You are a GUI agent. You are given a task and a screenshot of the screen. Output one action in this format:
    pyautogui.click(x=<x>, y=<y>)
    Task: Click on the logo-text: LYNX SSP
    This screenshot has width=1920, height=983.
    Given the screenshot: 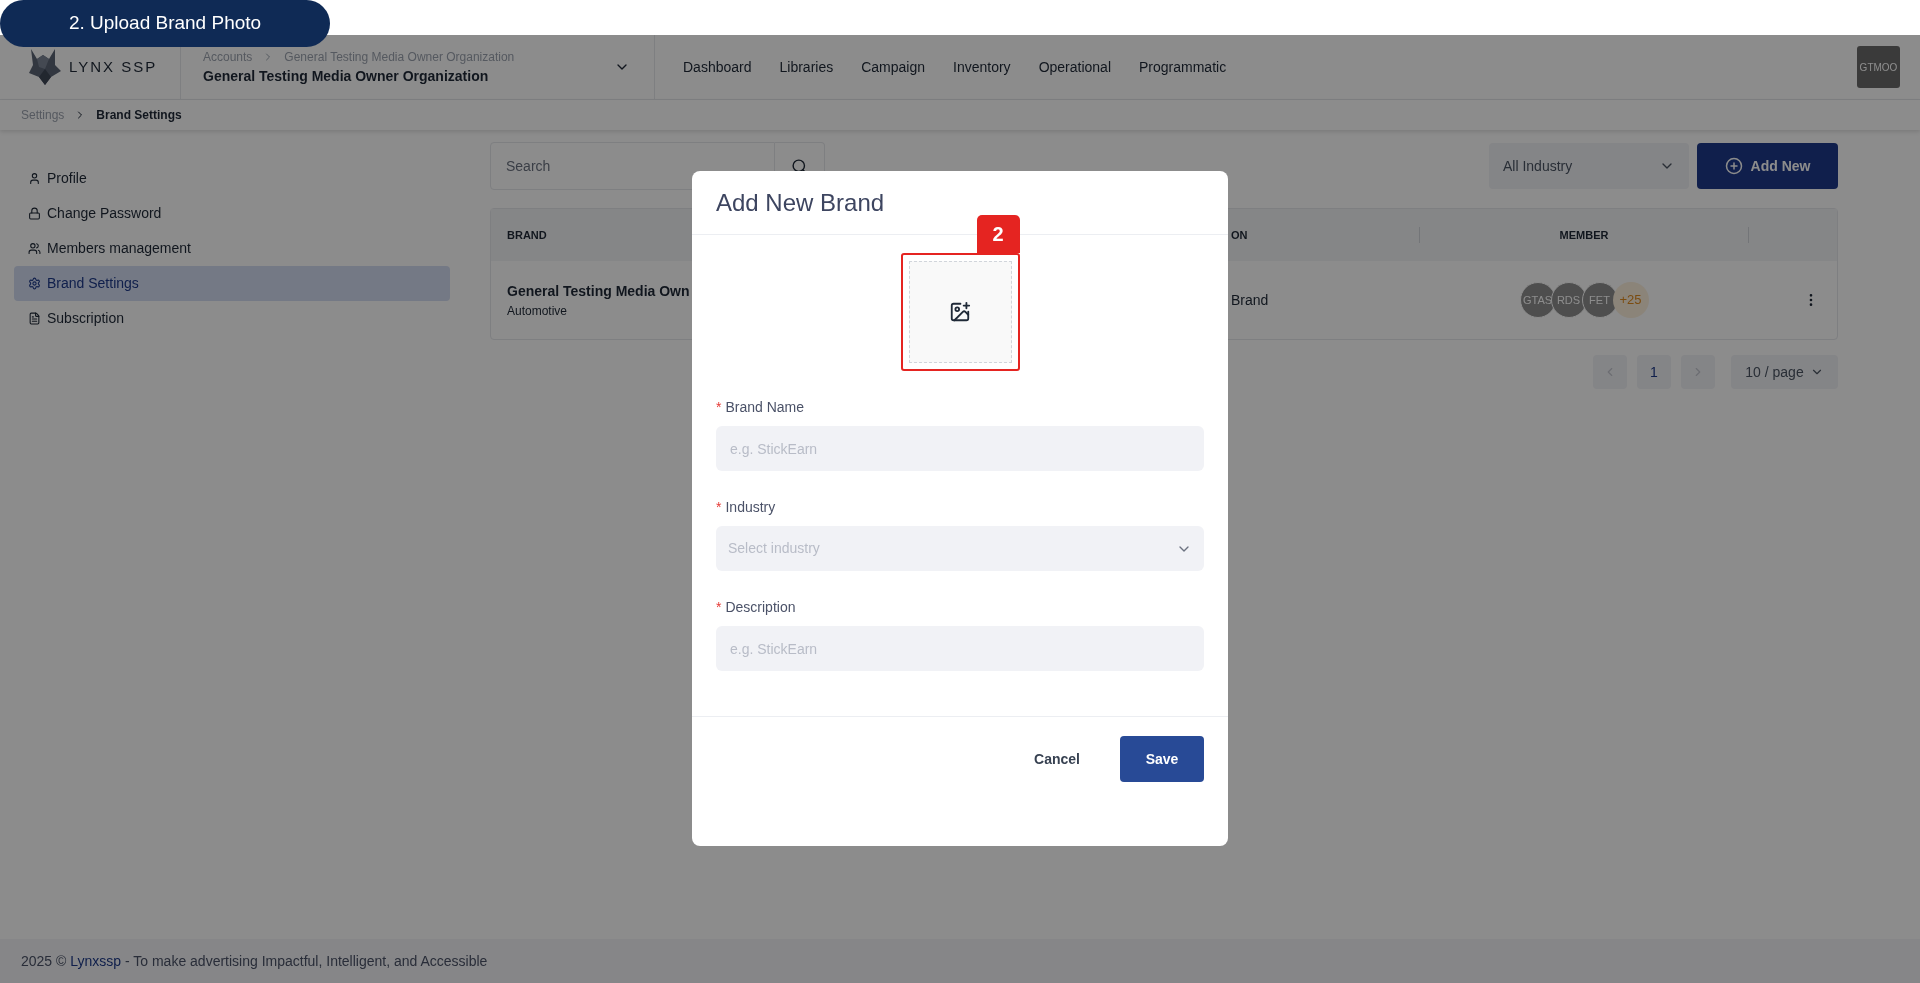 What is the action you would take?
    pyautogui.click(x=113, y=66)
    